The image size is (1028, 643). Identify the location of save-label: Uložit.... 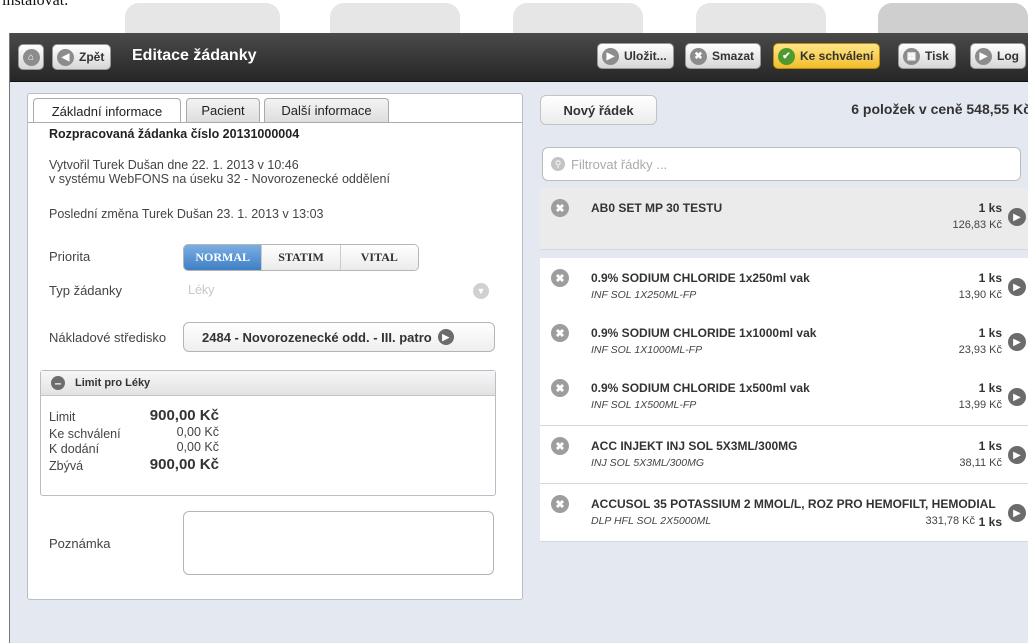
(645, 56).